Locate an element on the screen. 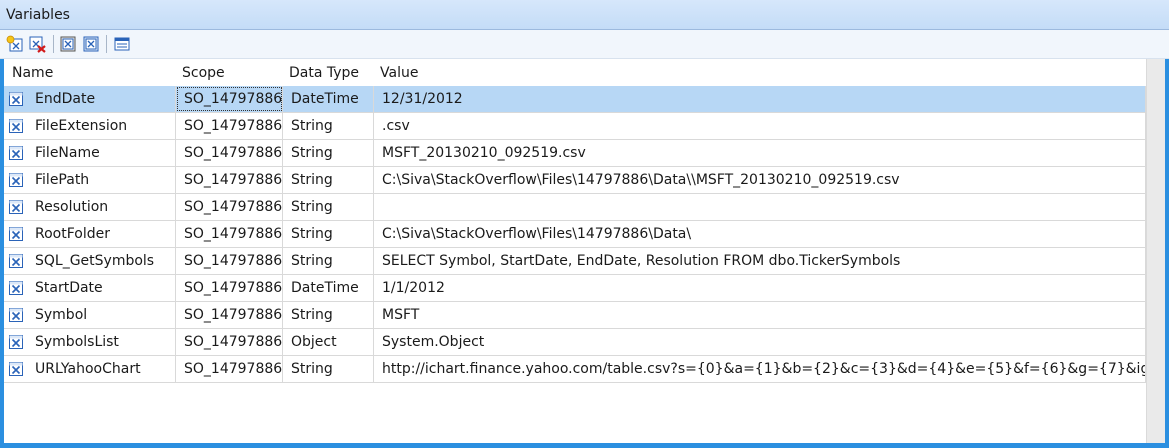 The height and width of the screenshot is (448, 1169). cell-value: MSFT is located at coordinates (760, 315).